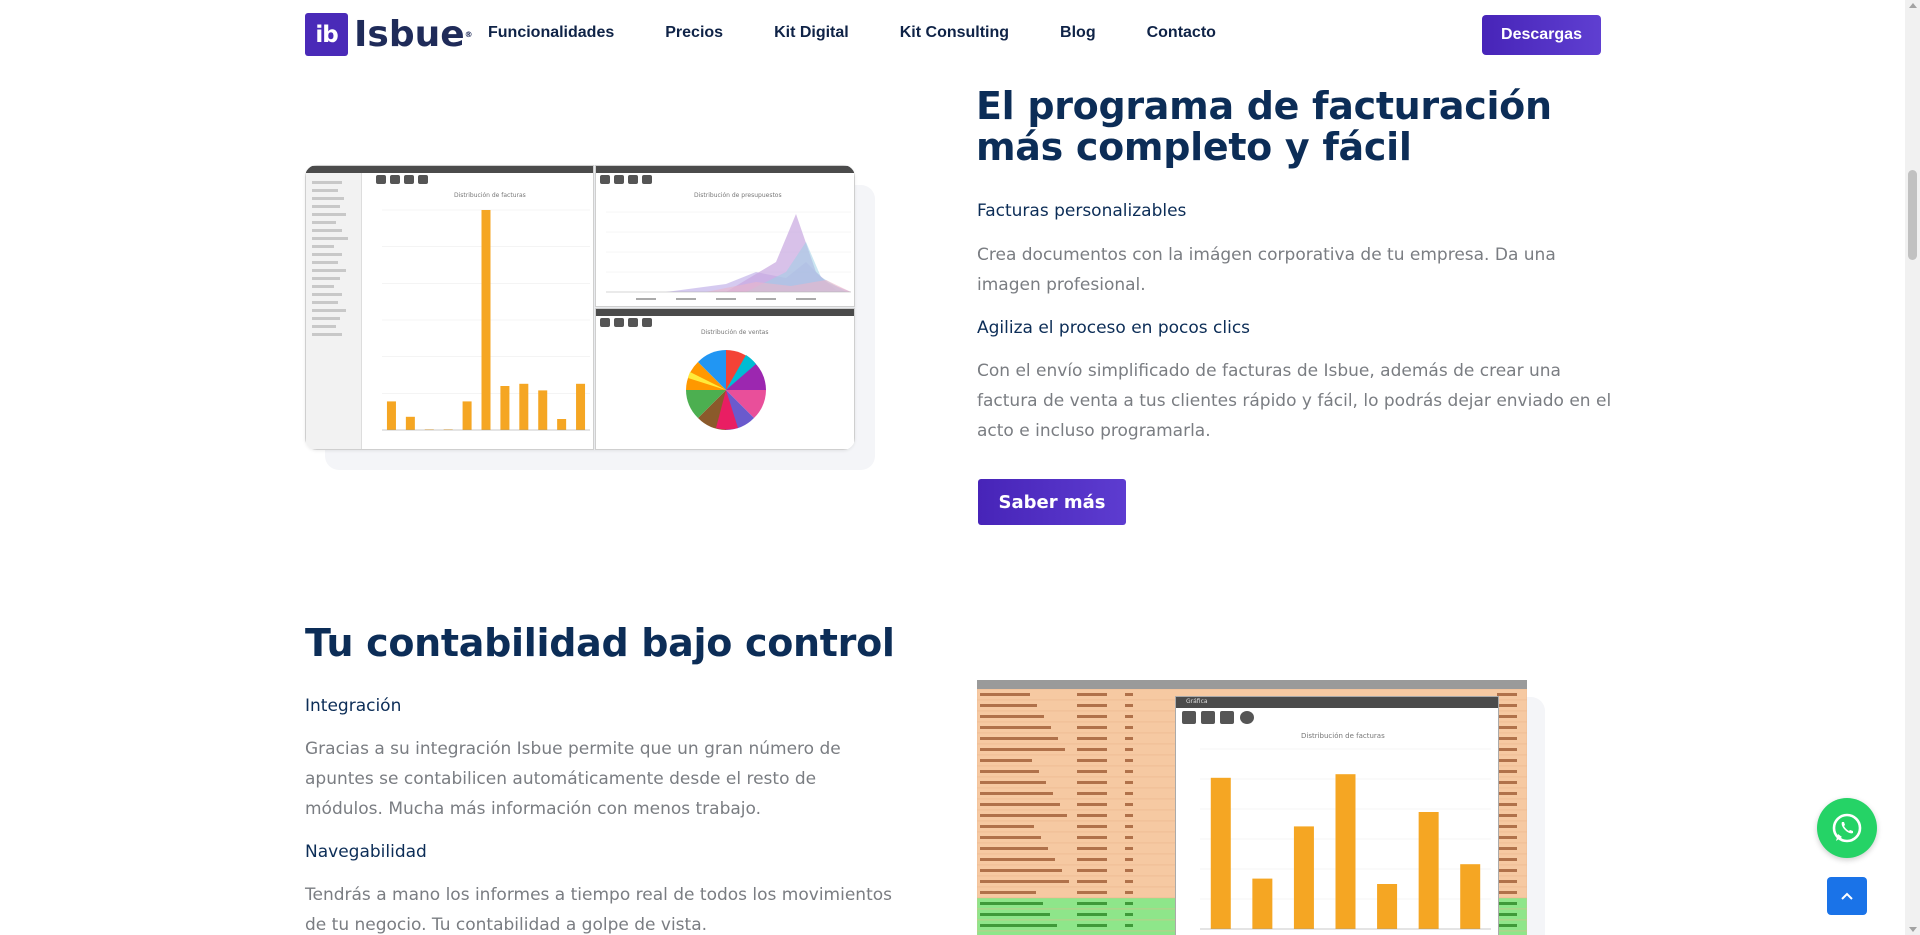  I want to click on page-scrollbar, so click(1912, 467).